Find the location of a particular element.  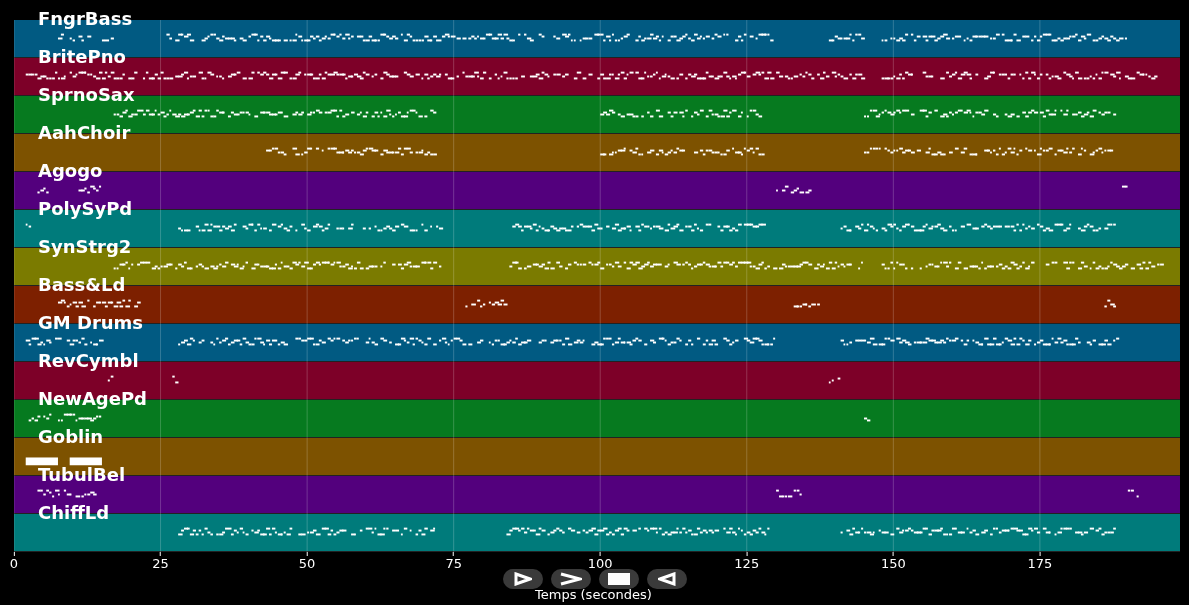

track-label: Goblin is located at coordinates (71, 437).